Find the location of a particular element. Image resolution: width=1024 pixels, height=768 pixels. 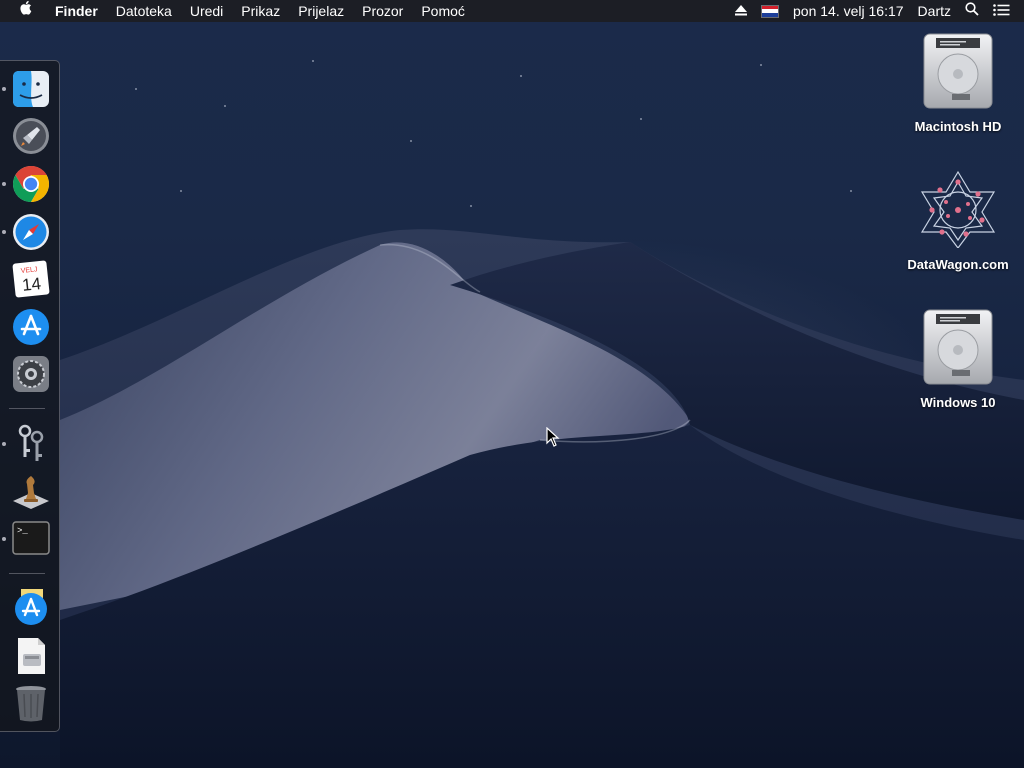

terminal-prompt: >_ is located at coordinates (22, 531).